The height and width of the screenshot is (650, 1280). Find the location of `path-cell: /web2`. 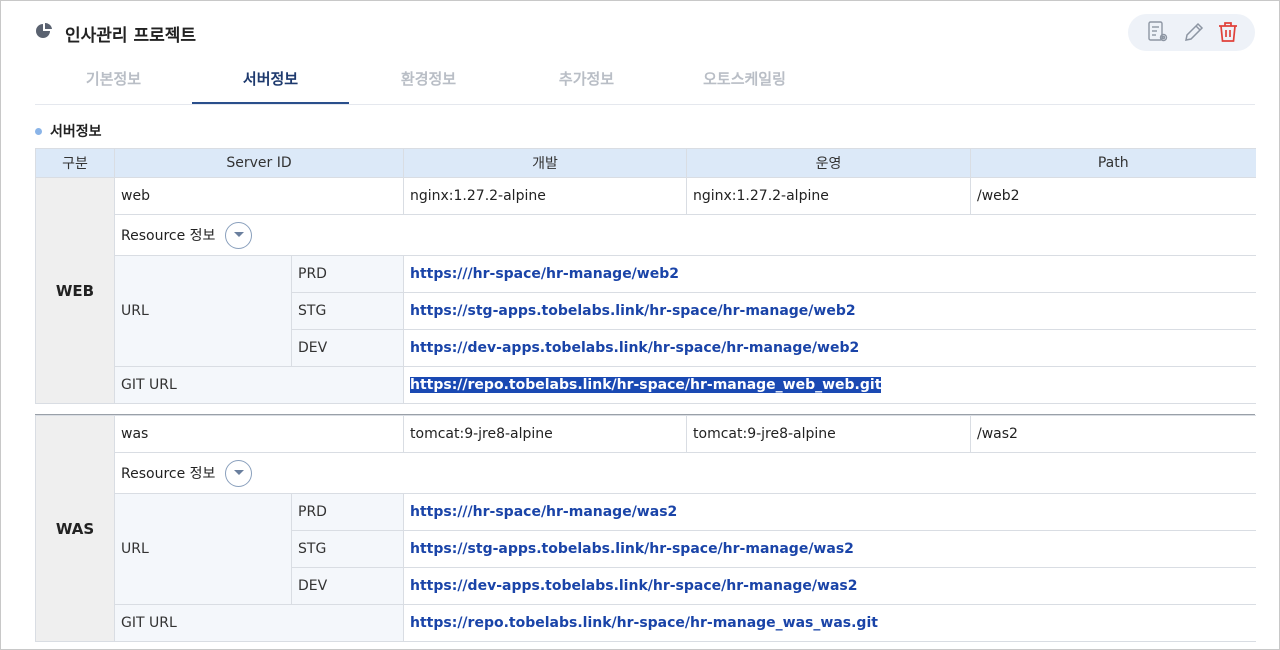

path-cell: /web2 is located at coordinates (1113, 196).